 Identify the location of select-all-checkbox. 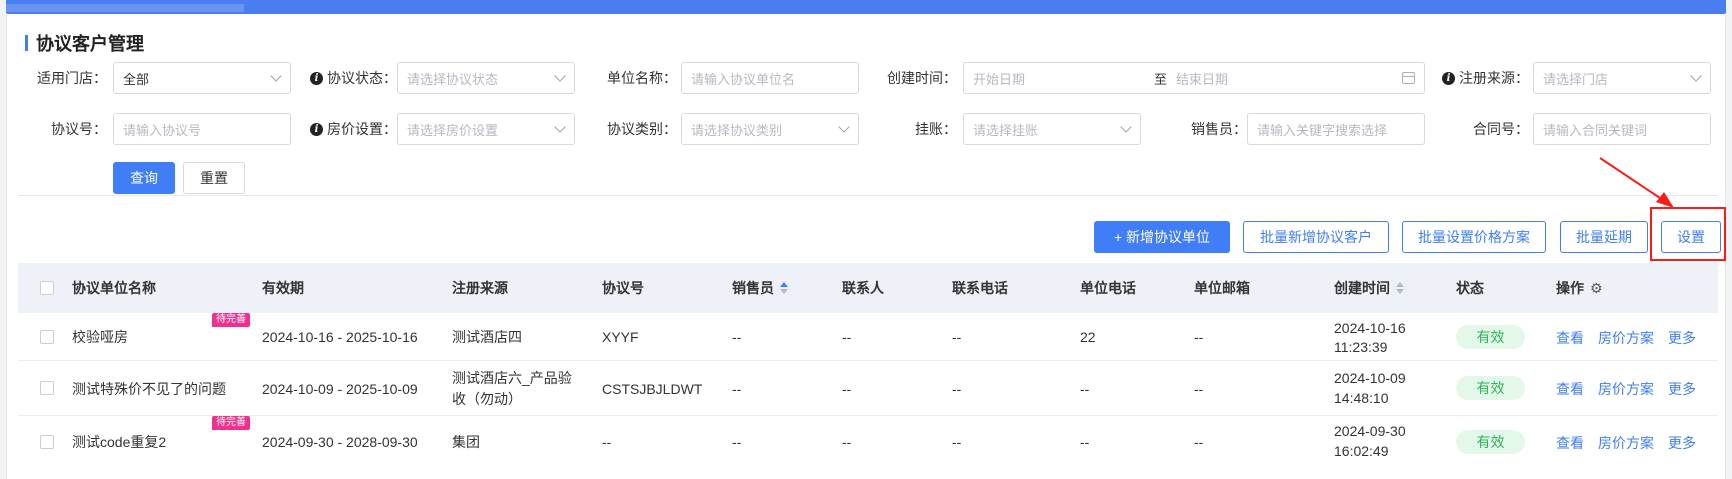
(47, 288).